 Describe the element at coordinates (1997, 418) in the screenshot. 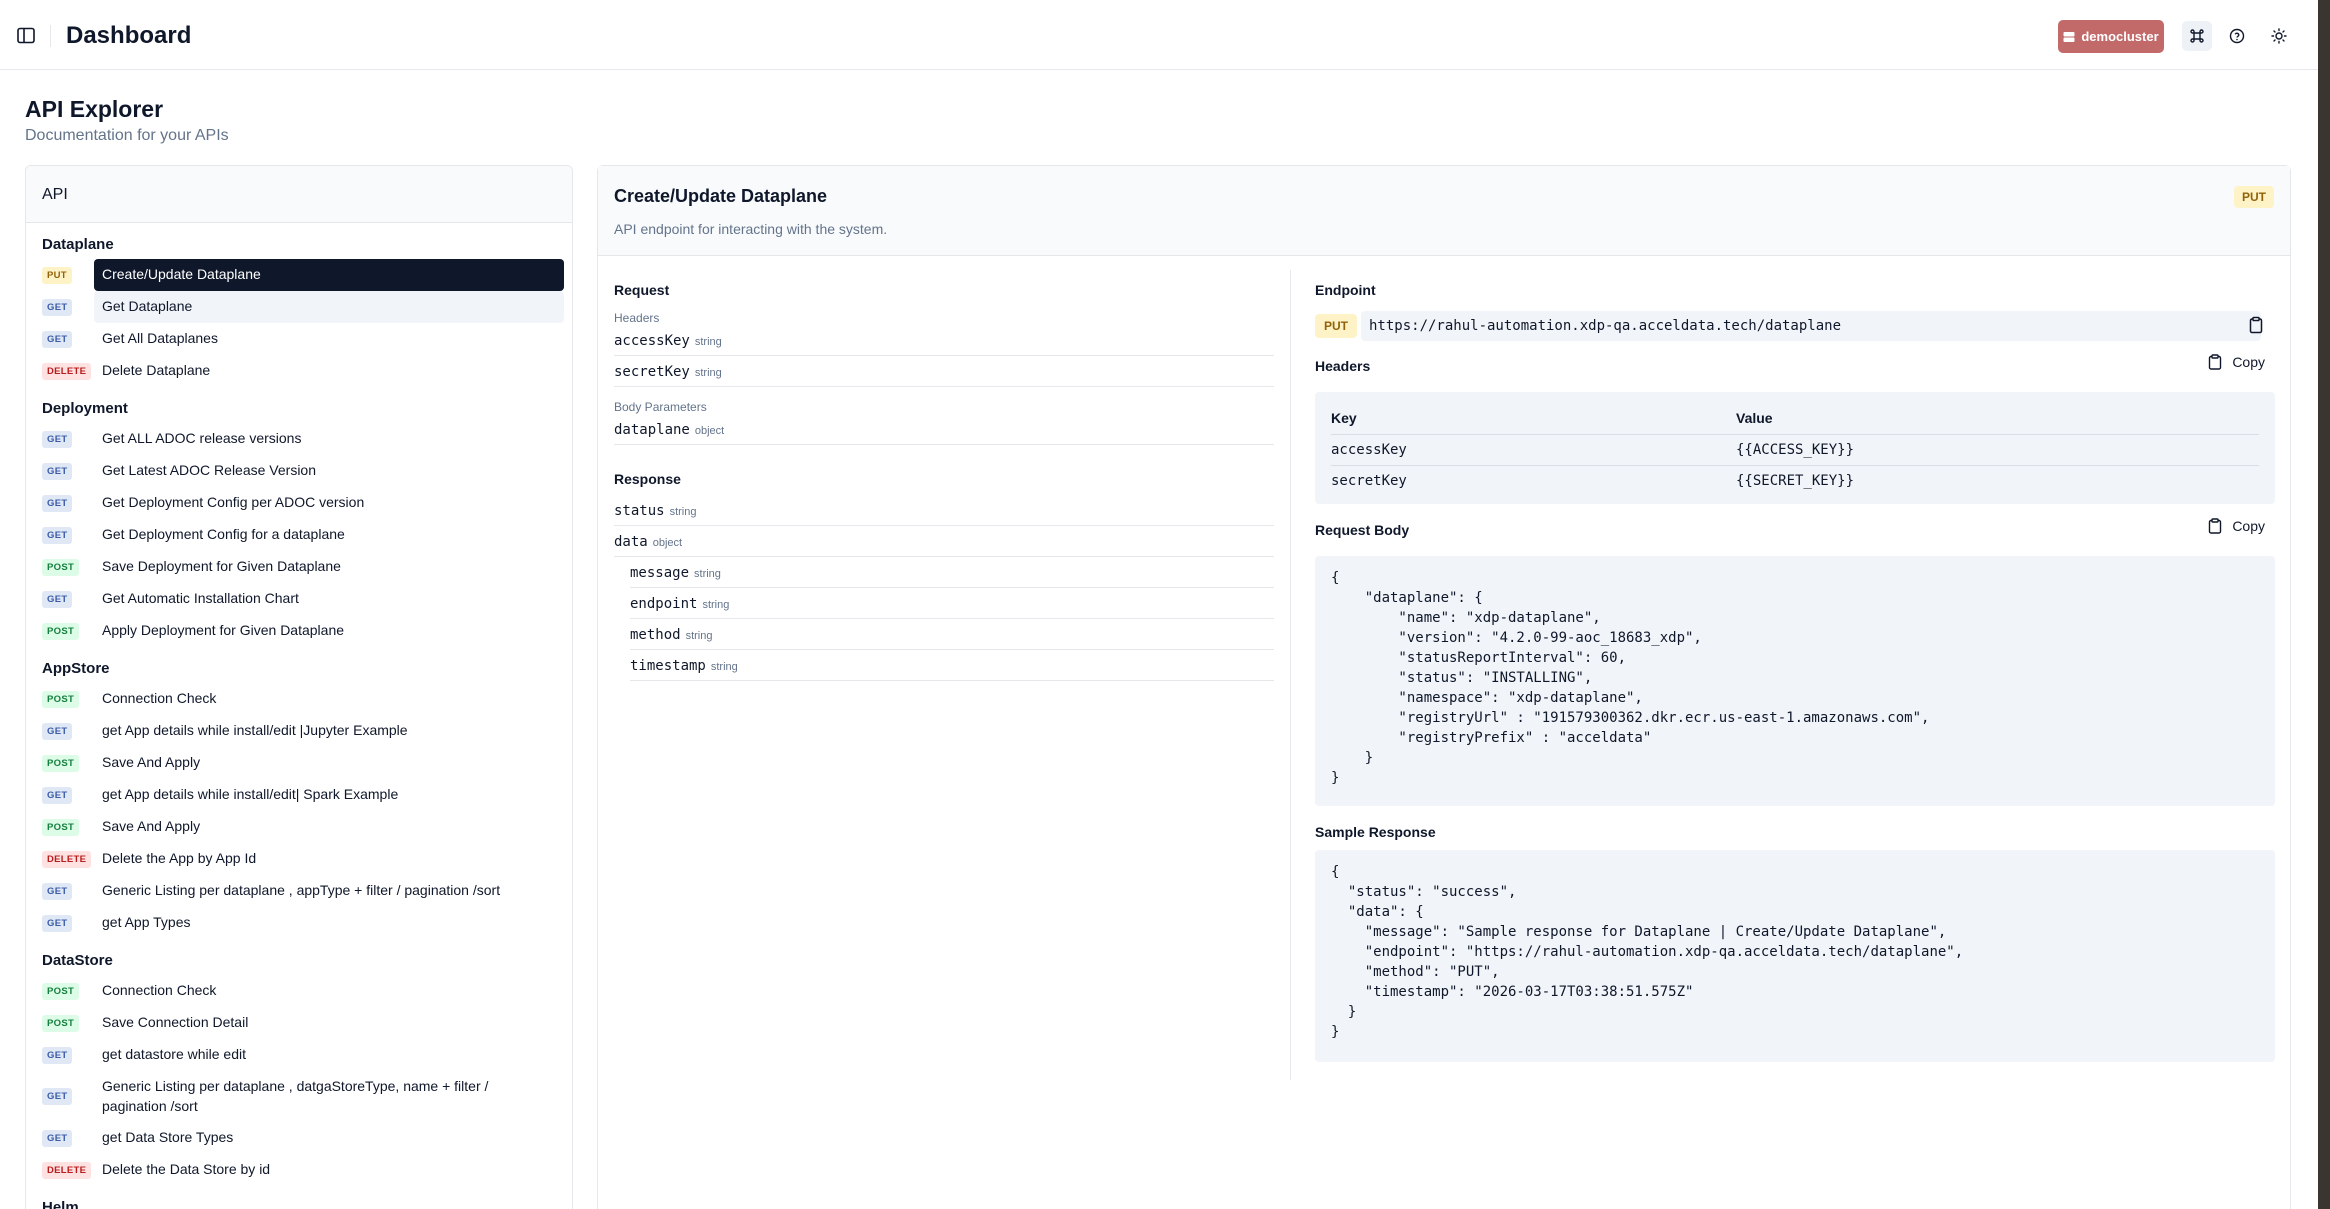

I see `value-column-header: Value` at that location.